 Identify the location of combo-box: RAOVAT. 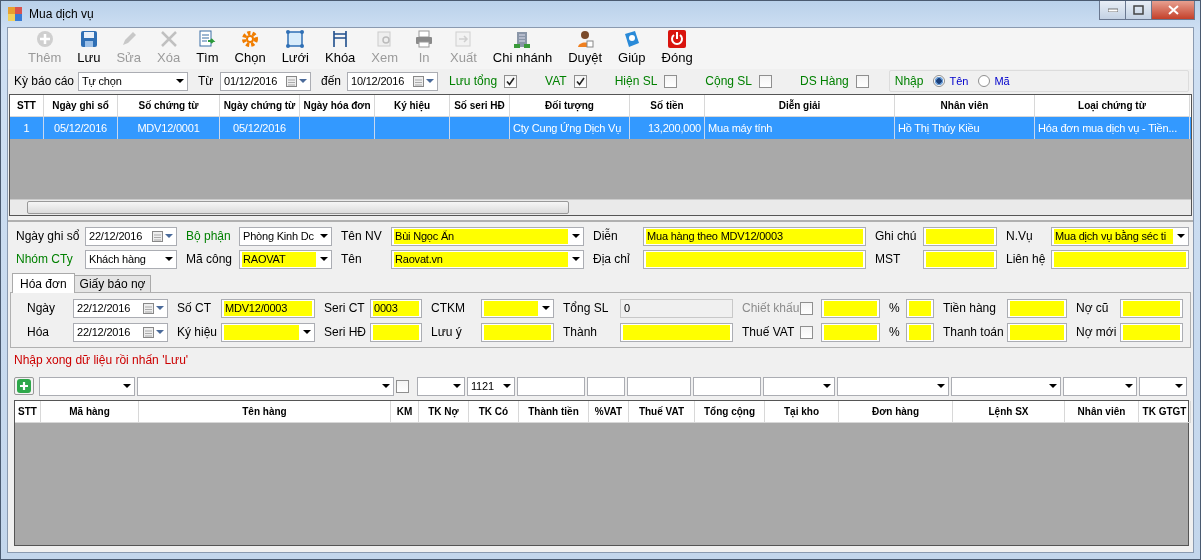
(285, 259).